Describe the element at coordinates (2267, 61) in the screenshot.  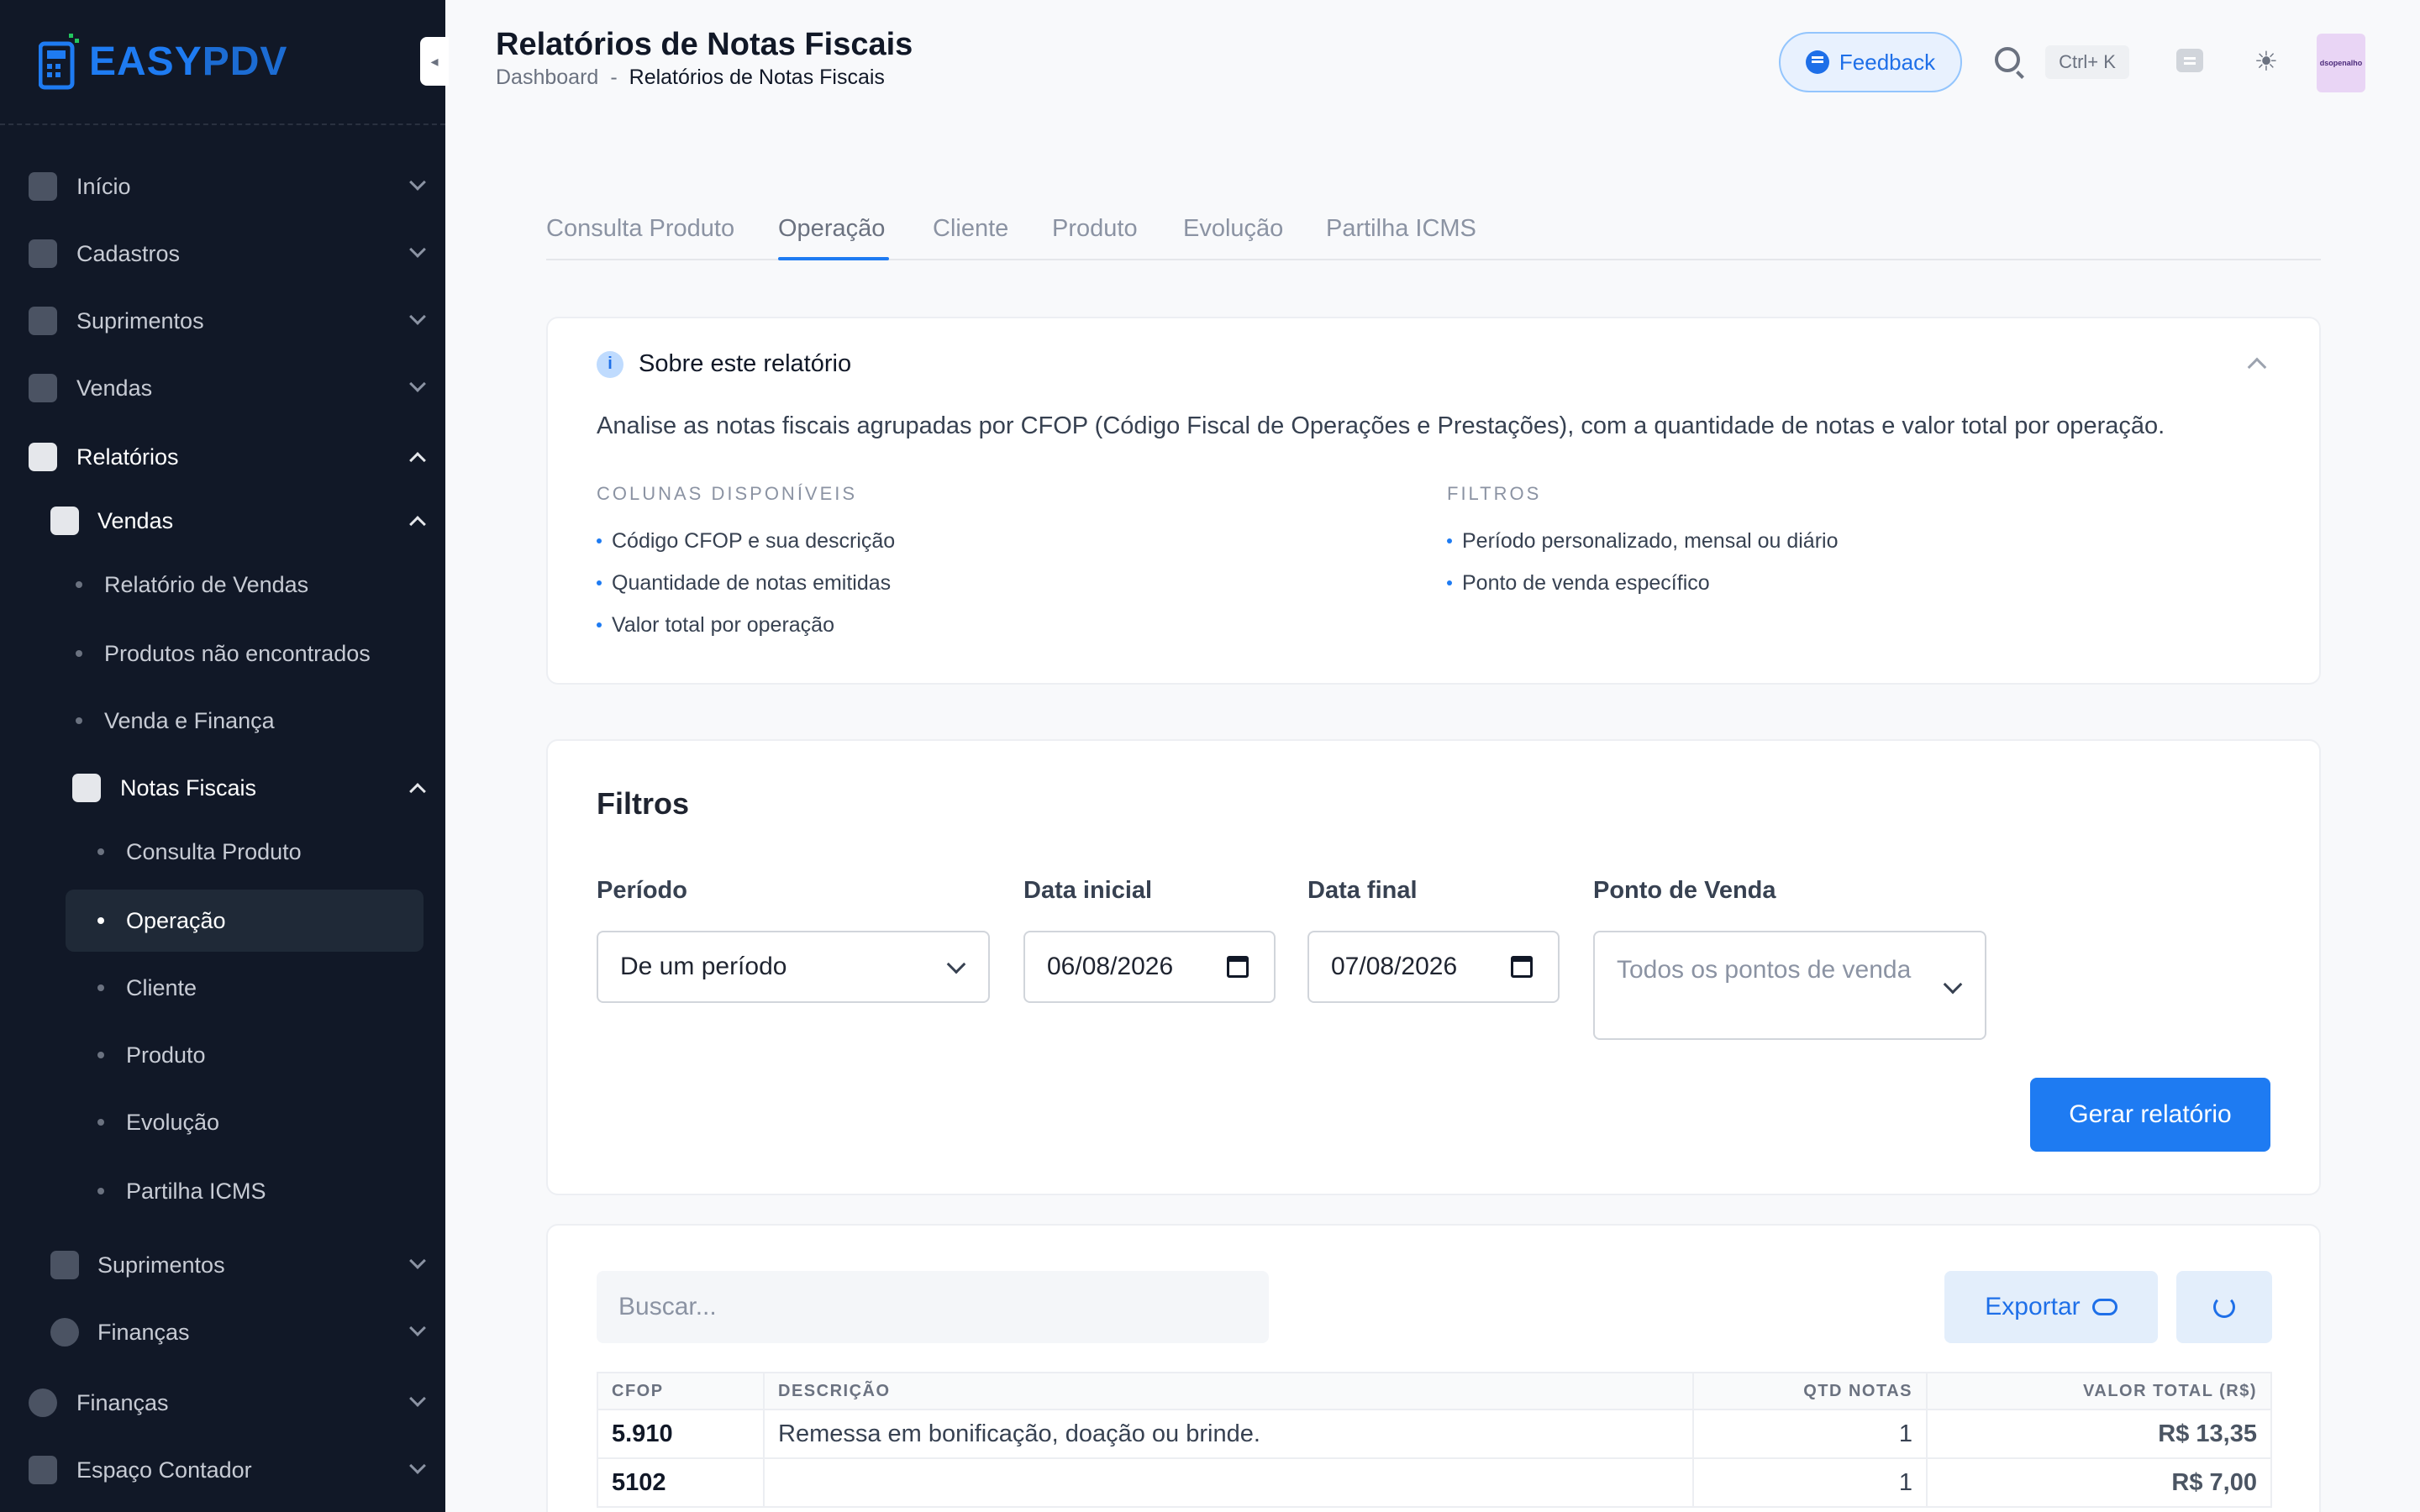
I see `sun-icon: ☀` at that location.